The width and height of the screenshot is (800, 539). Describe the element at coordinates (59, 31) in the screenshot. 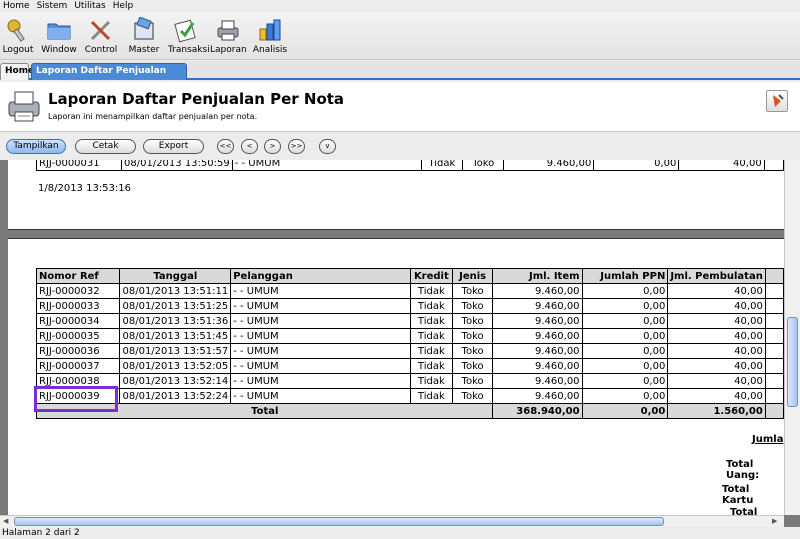

I see `folder-icon` at that location.